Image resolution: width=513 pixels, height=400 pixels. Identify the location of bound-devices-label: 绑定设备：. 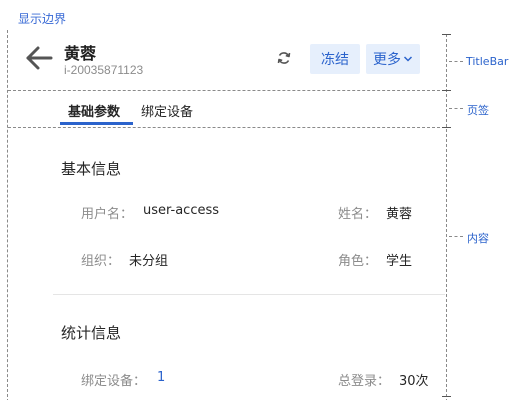
(114, 381).